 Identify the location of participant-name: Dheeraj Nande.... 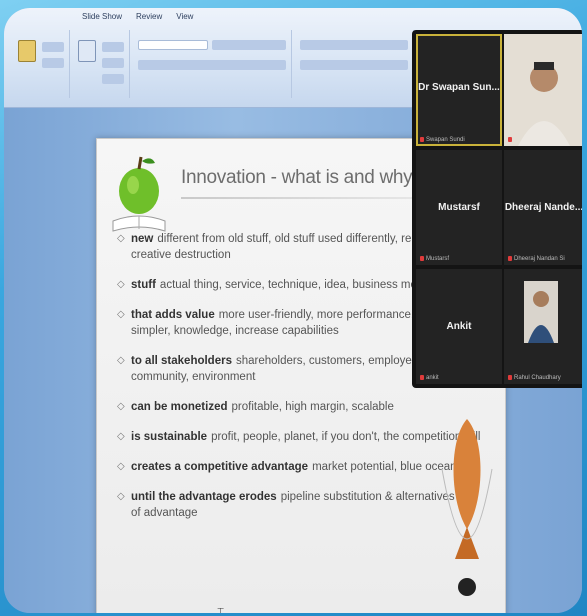
(543, 207).